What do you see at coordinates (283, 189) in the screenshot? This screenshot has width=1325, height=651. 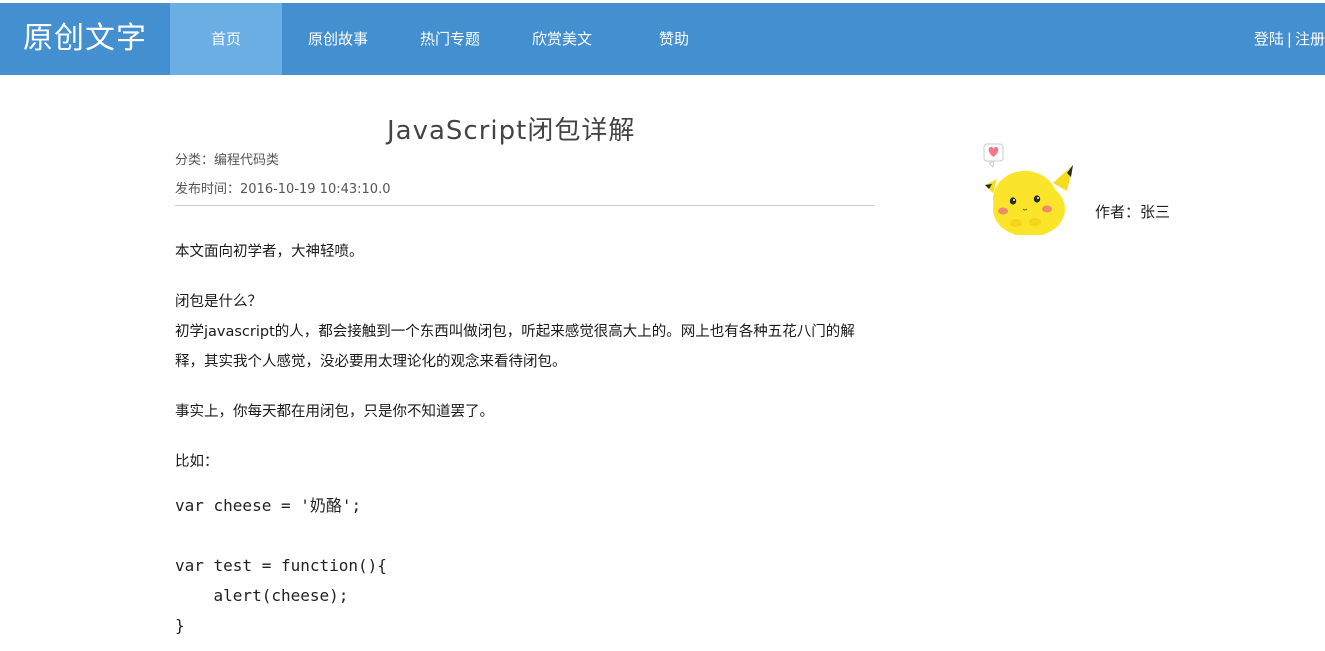 I see `article-publish-time: 发布时间：2016-10-19 10:43:10.0` at bounding box center [283, 189].